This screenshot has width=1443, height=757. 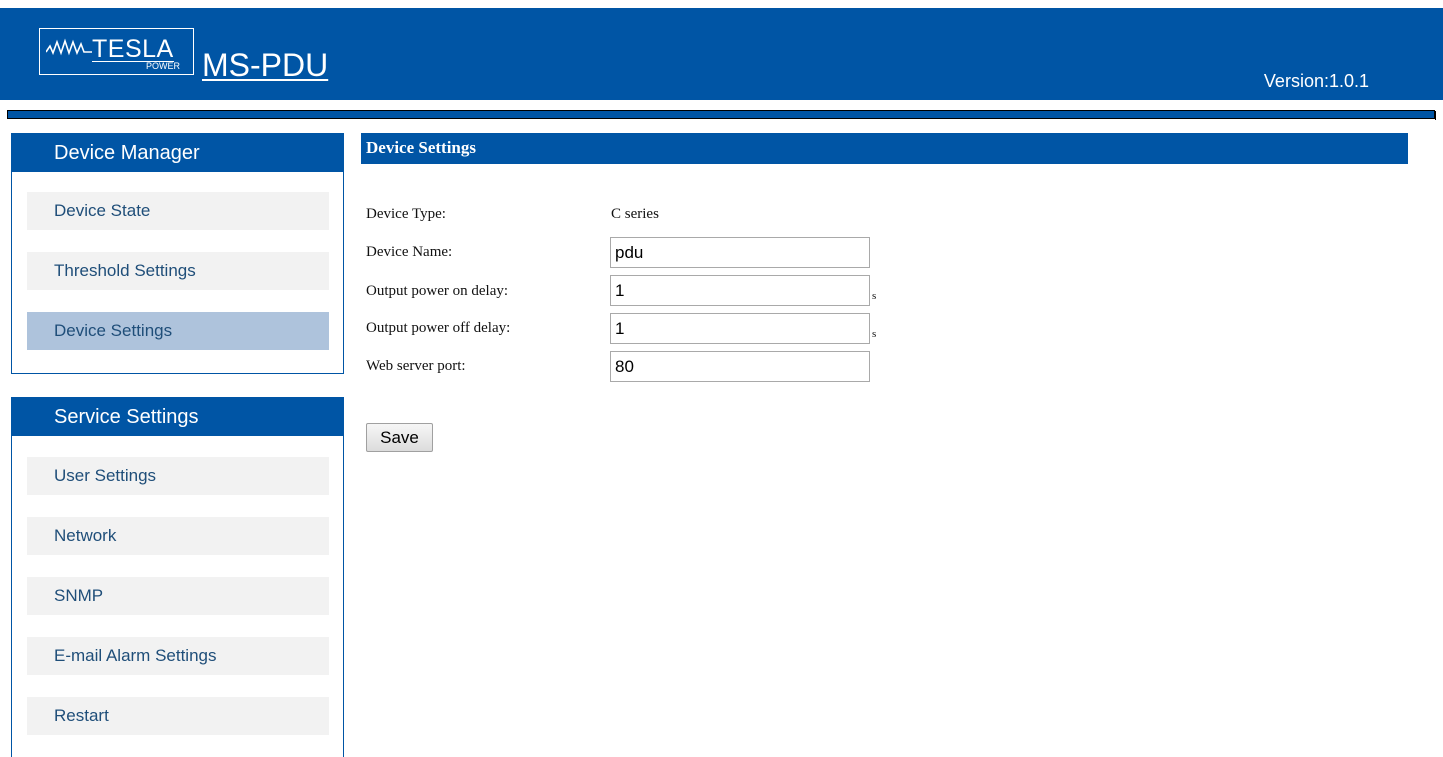 I want to click on header-bar: TESLA POWER MS-PDU Version:1.0.1, so click(x=721, y=54).